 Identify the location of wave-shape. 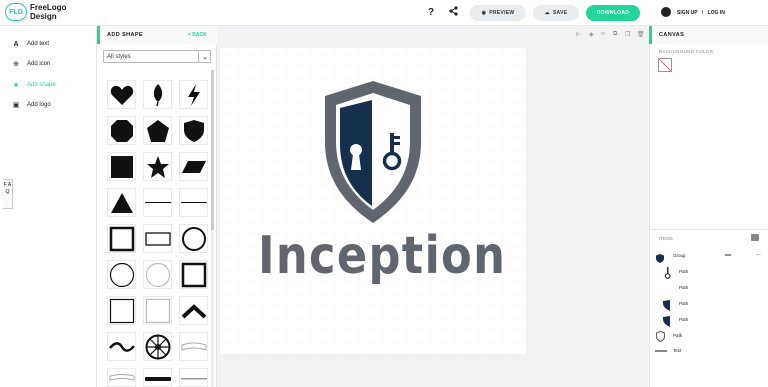
(121, 346).